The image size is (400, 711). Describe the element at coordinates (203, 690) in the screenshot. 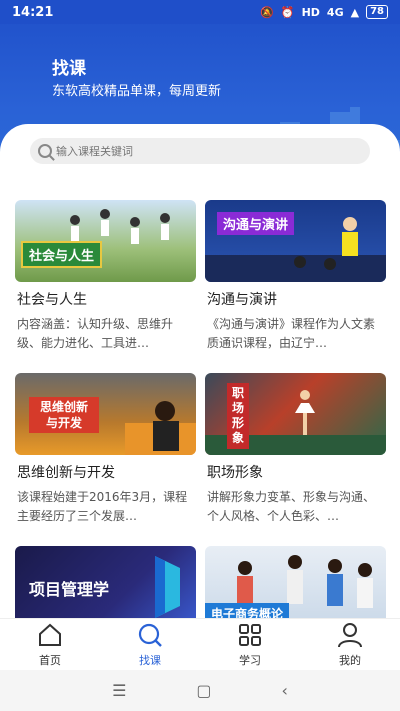

I see `home-square-icon: ▢` at that location.